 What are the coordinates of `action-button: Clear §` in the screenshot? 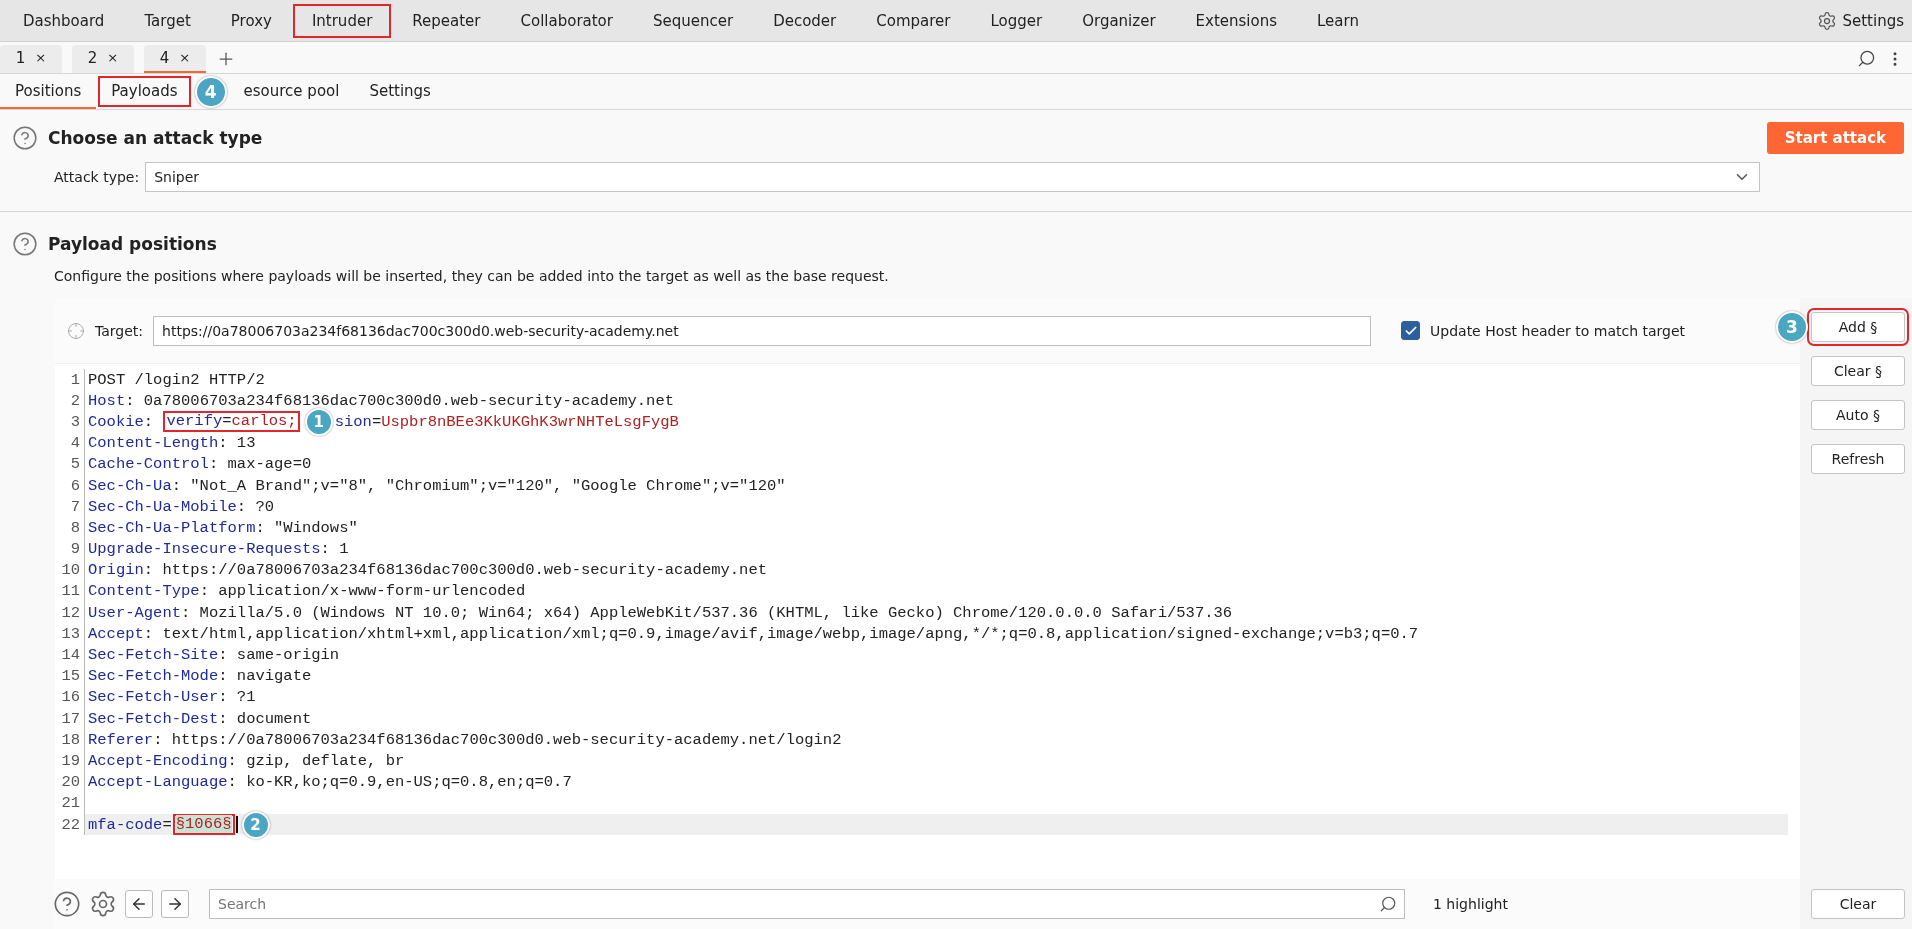 It's located at (1858, 371).